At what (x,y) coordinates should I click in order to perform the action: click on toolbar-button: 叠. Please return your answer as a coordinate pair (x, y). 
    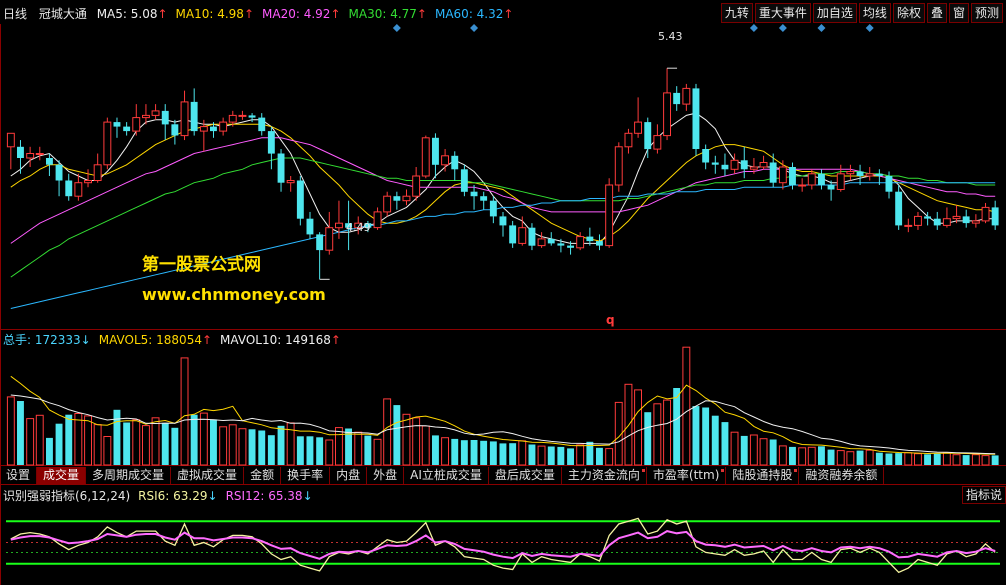
    Looking at the image, I should click on (936, 13).